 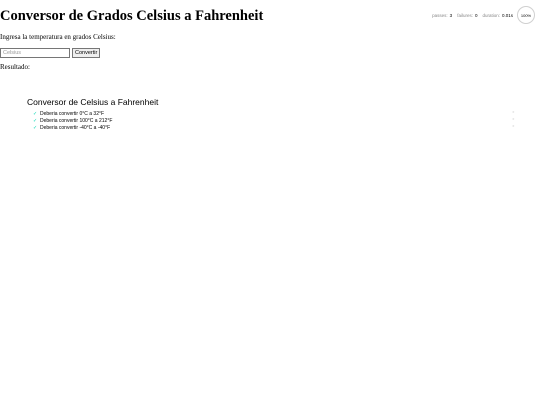 I want to click on test-item: ✓ Deberia convertir 100°C a 212°F, so click(x=95, y=120).